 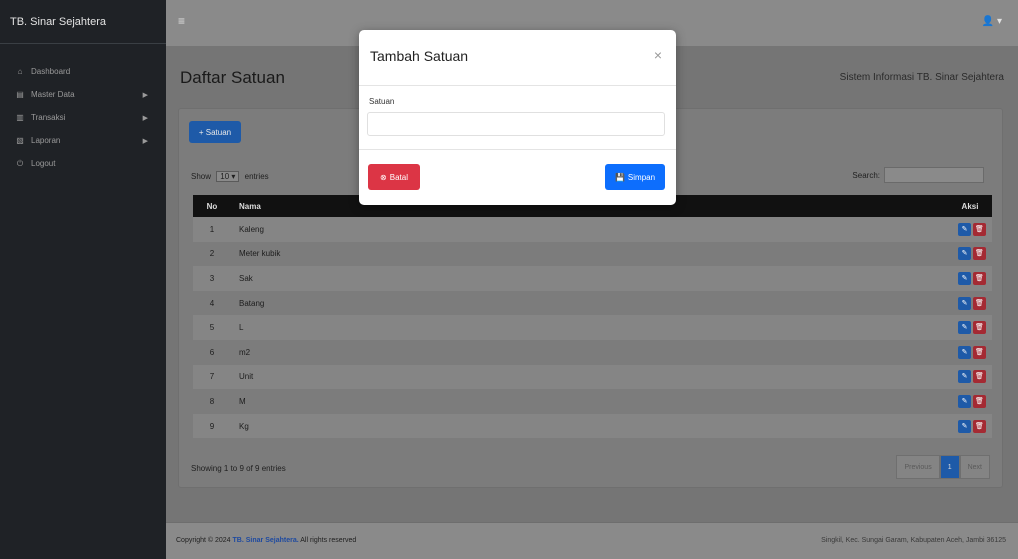 What do you see at coordinates (974, 467) in the screenshot?
I see `pagination-next: Next` at bounding box center [974, 467].